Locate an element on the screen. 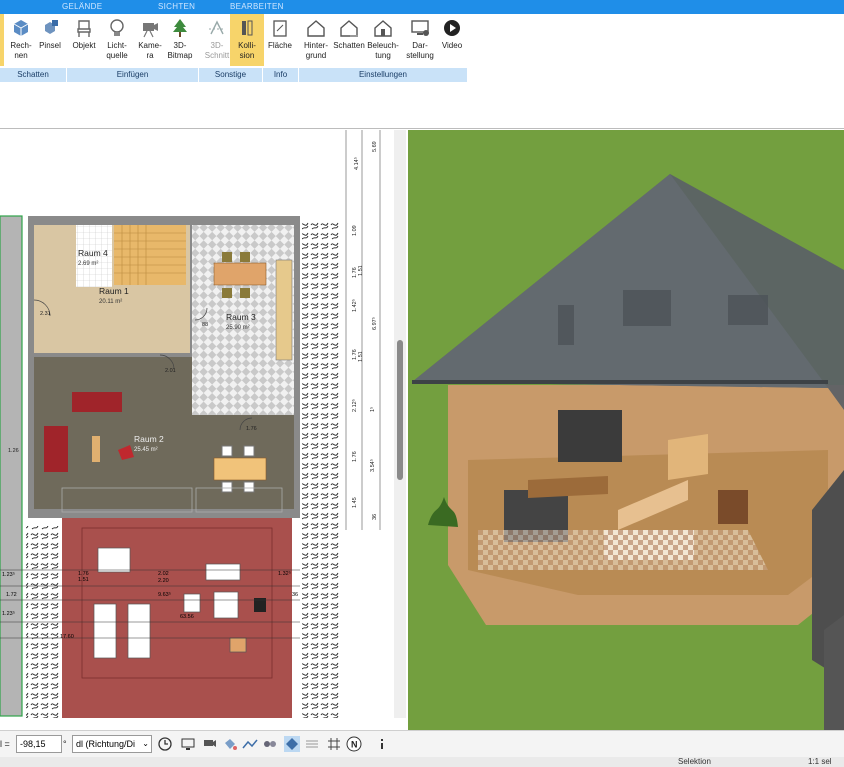 The height and width of the screenshot is (767, 844). group-label-sonstige: Sonstige is located at coordinates (231, 75).